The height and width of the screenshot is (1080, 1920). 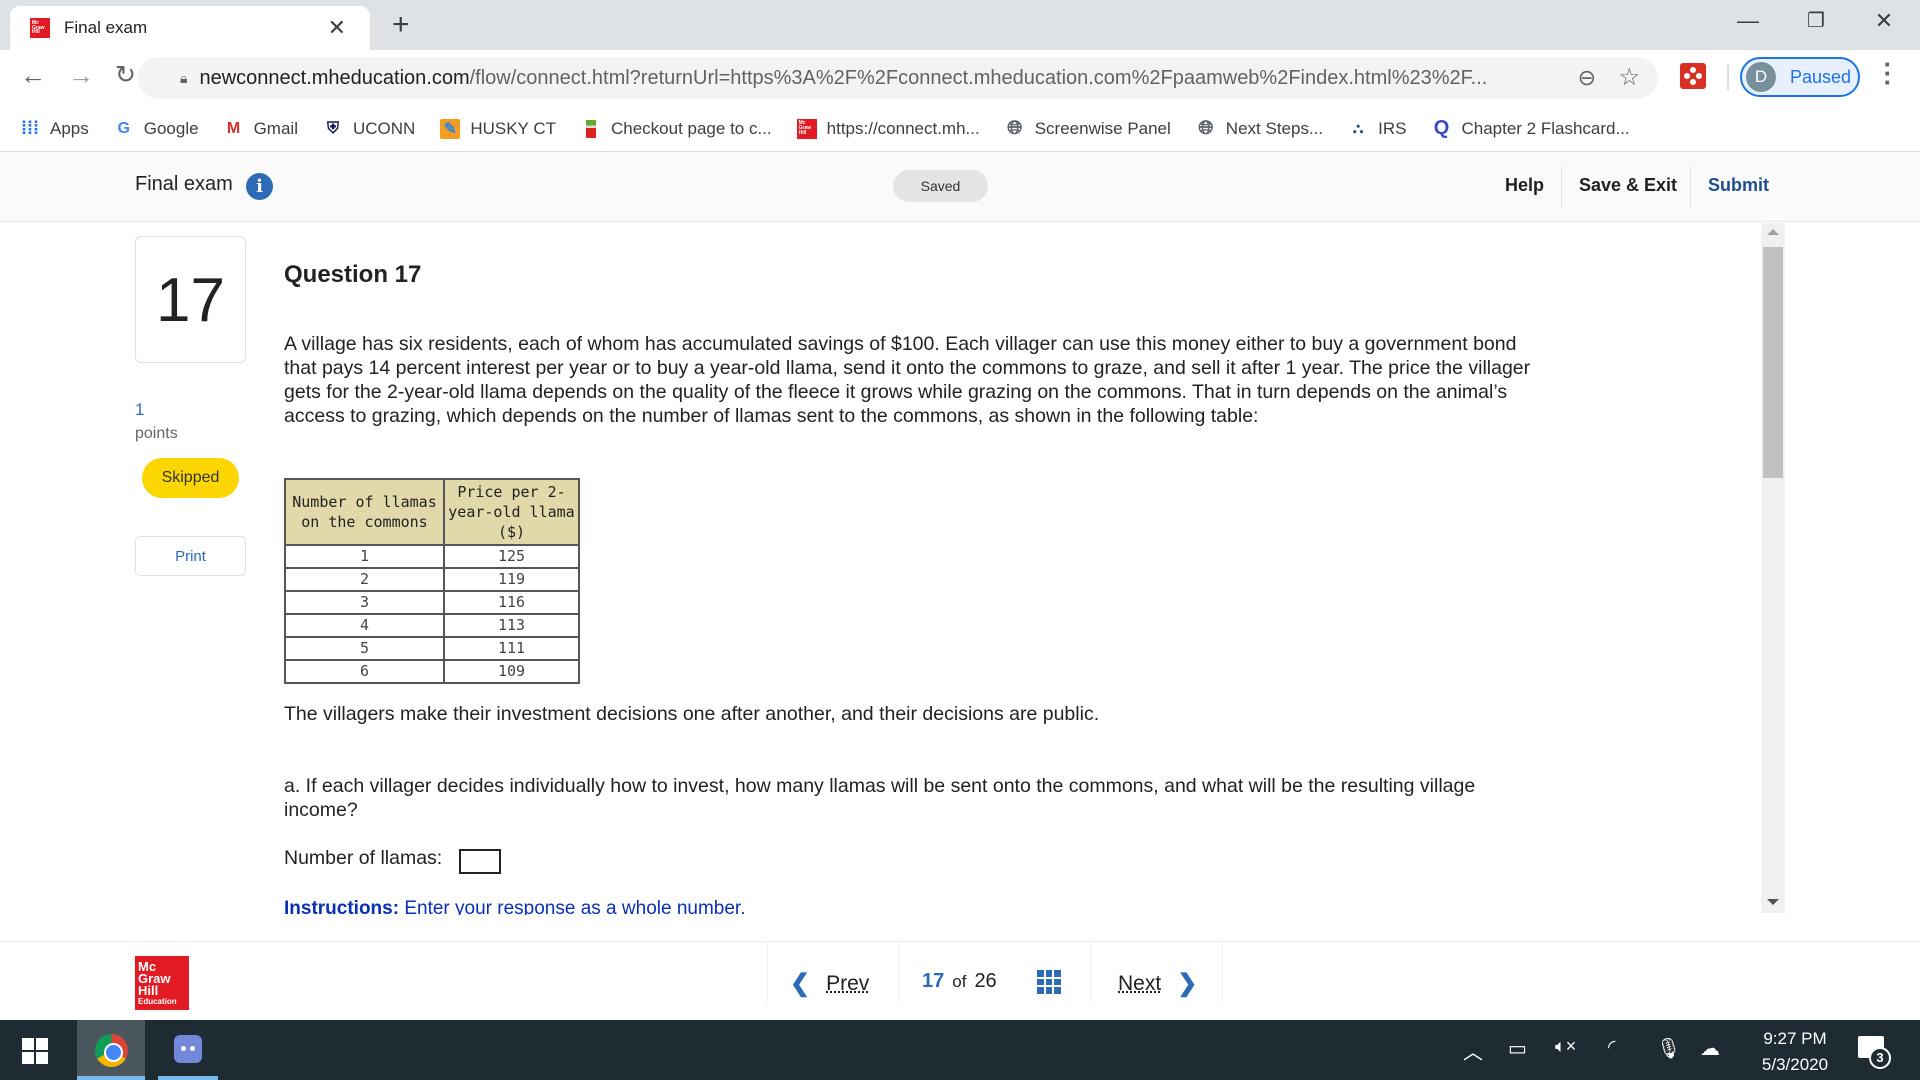 What do you see at coordinates (1693, 76) in the screenshot?
I see `extension-icon` at bounding box center [1693, 76].